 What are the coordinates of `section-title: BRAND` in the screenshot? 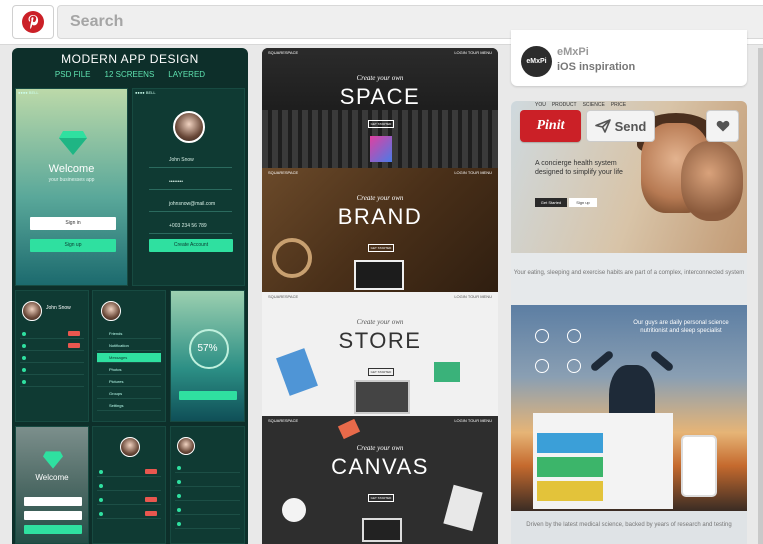 It's located at (380, 216).